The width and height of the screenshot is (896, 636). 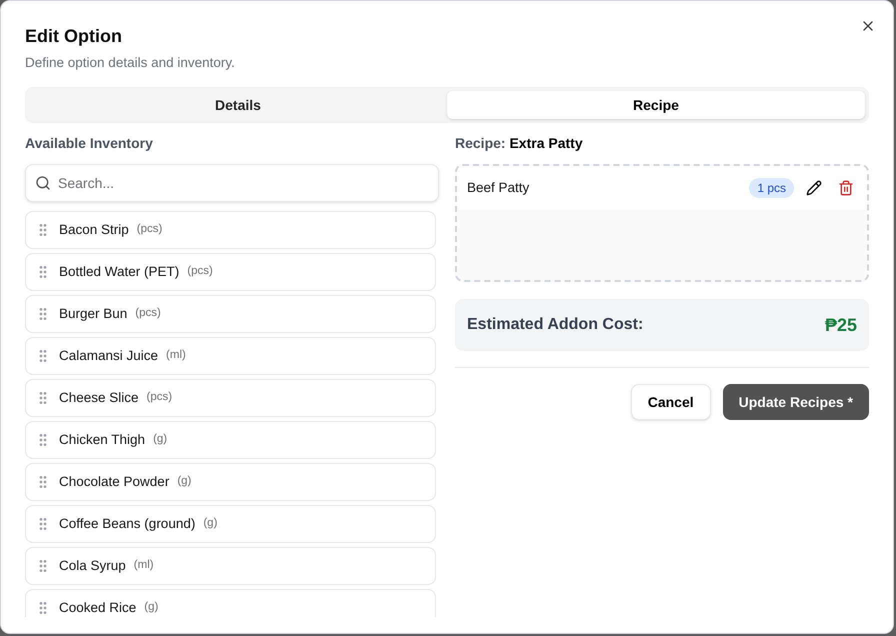 What do you see at coordinates (93, 313) in the screenshot?
I see `item-name: Burger Bun` at bounding box center [93, 313].